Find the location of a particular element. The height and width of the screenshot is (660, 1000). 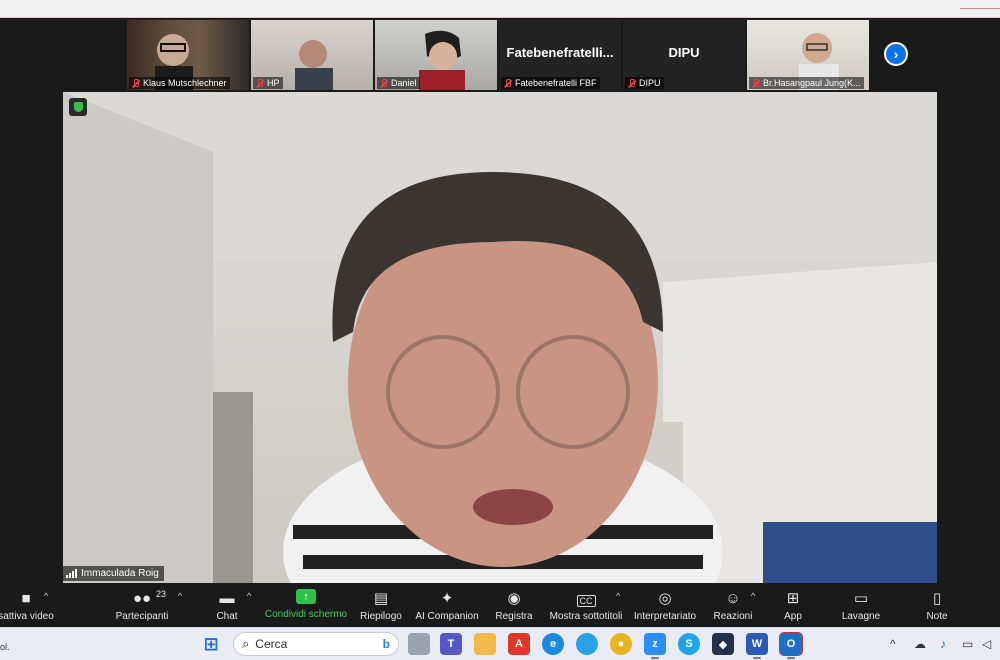

sparkle-icon: ✦ is located at coordinates (447, 598).